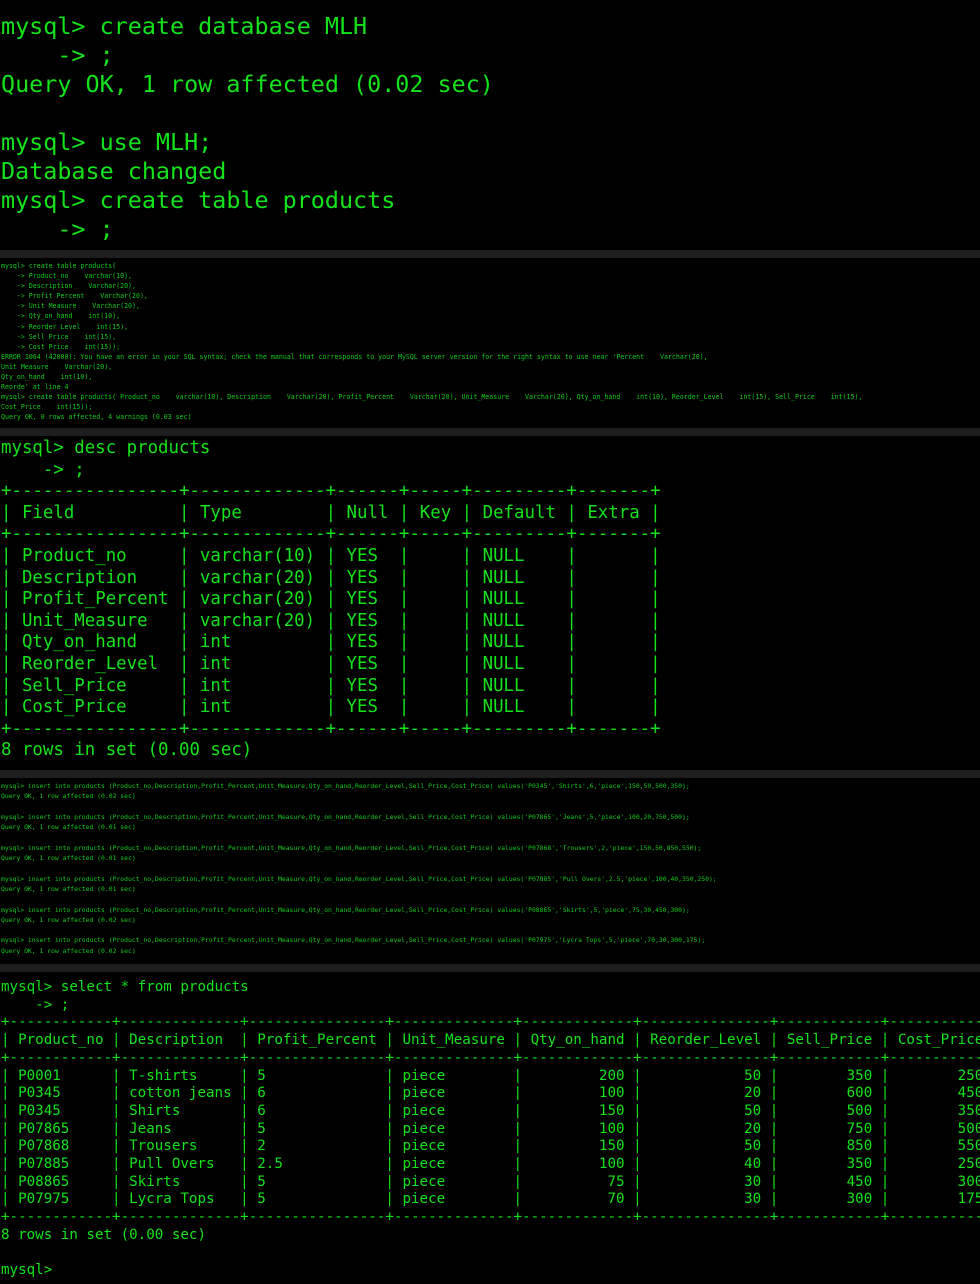 The height and width of the screenshot is (1284, 980). Describe the element at coordinates (59, 266) in the screenshot. I see `terminal-line: mysql> create table products(` at that location.